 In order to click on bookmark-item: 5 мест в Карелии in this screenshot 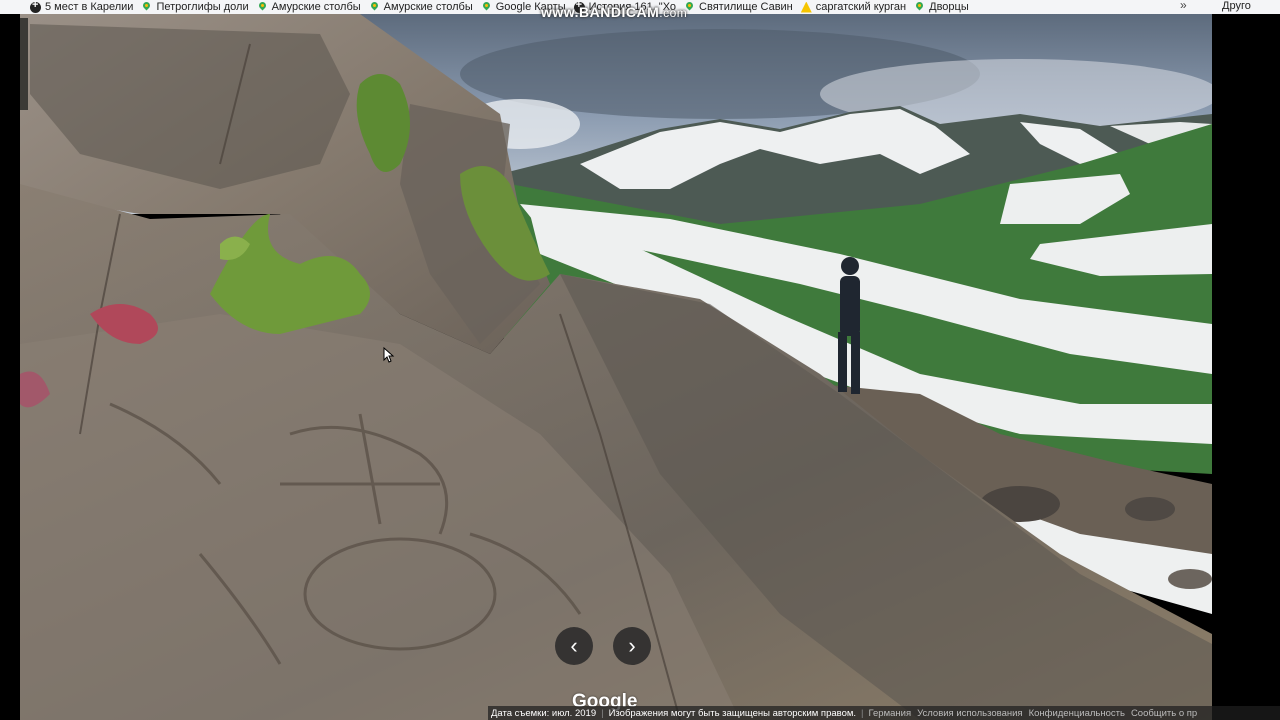, I will do `click(70, 7)`.